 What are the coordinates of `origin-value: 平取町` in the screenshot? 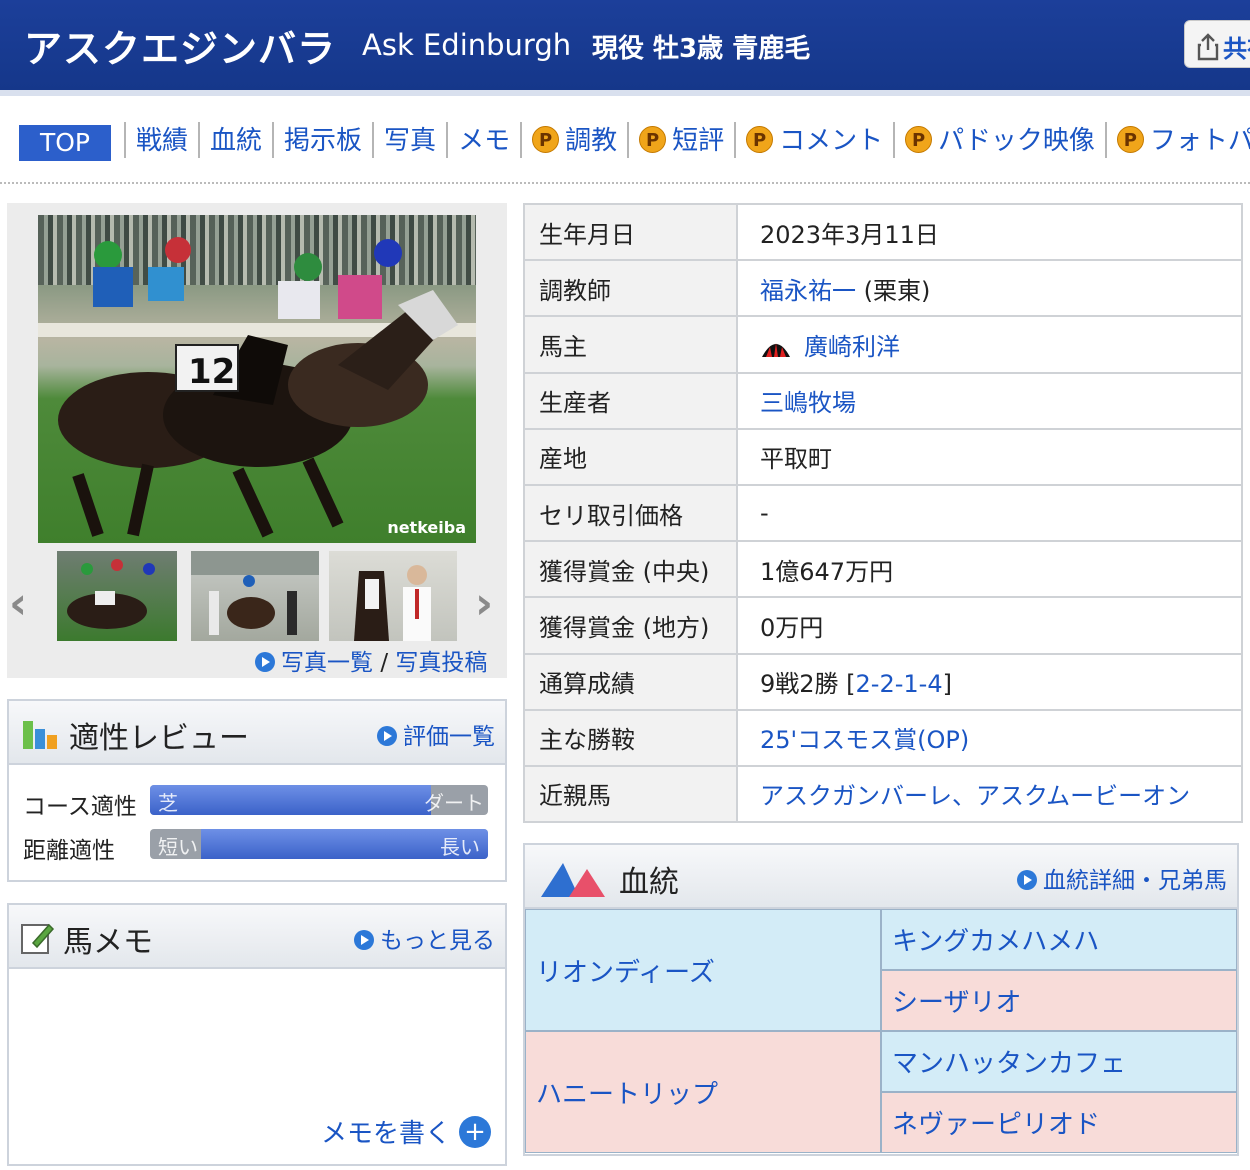 It's located at (989, 456).